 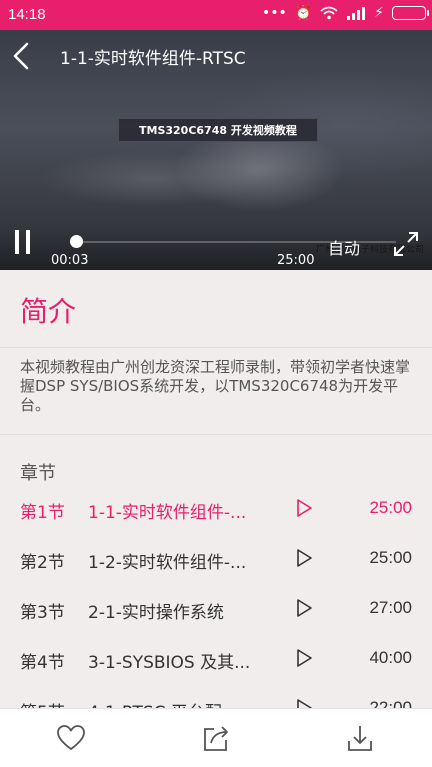 I want to click on download-icon, so click(x=360, y=738).